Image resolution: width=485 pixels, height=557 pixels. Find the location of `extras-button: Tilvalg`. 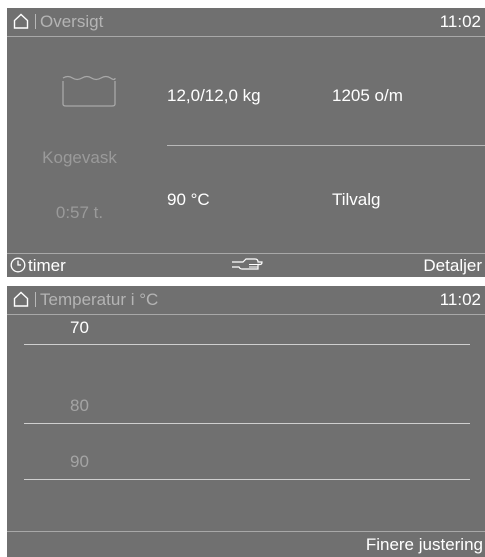

extras-button: Tilvalg is located at coordinates (356, 200).